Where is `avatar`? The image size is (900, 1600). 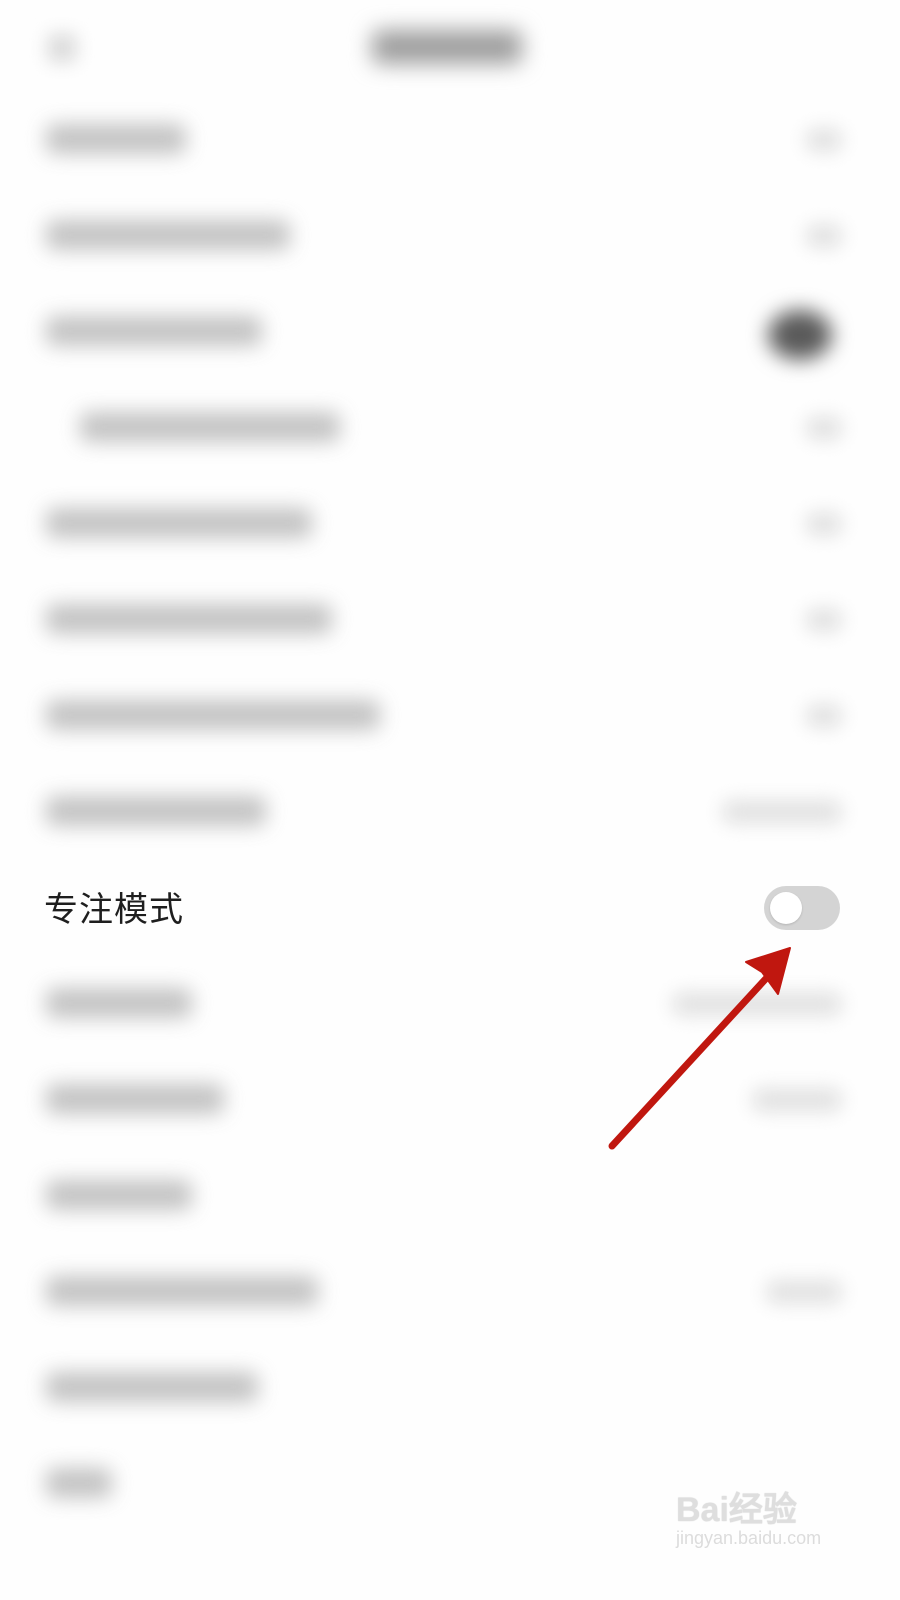 avatar is located at coordinates (800, 335).